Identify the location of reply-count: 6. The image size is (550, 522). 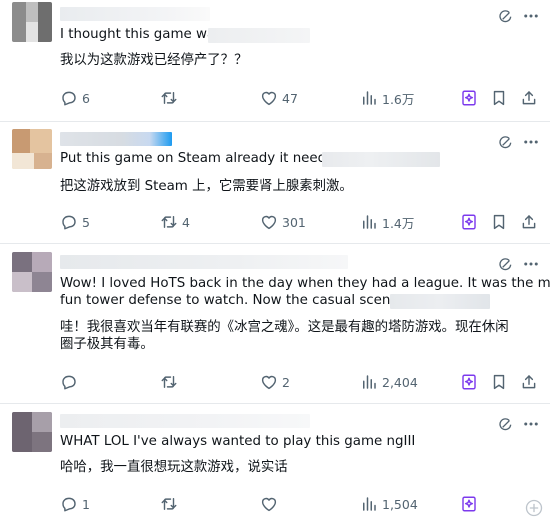
(86, 98).